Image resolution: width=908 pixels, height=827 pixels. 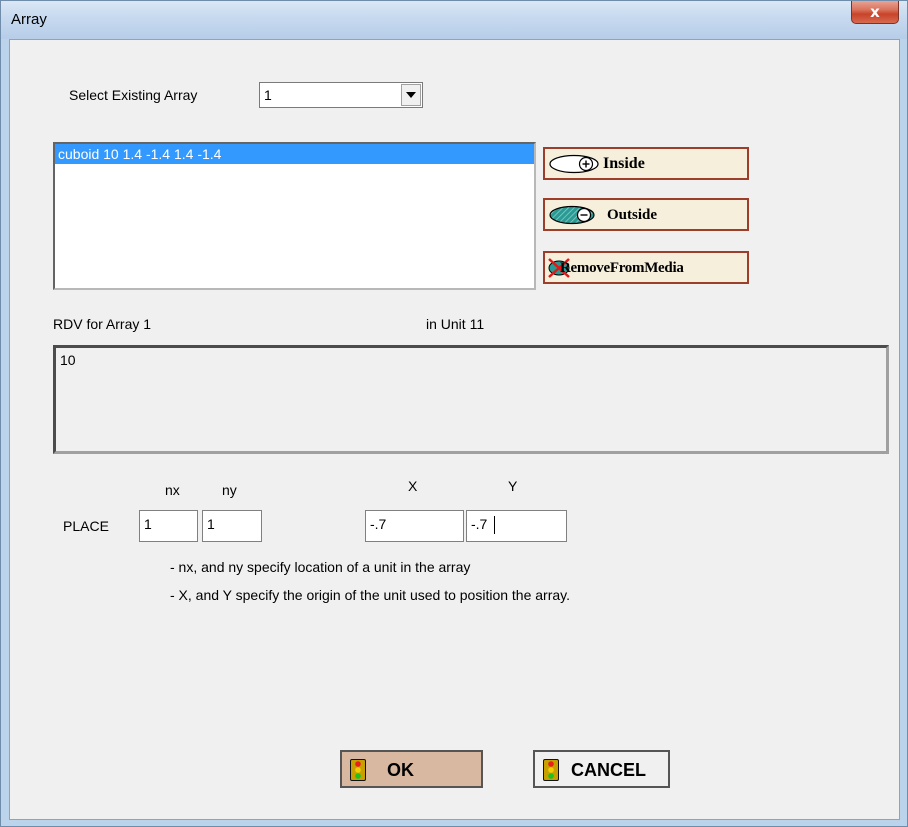 I want to click on x-header: X, so click(x=413, y=486).